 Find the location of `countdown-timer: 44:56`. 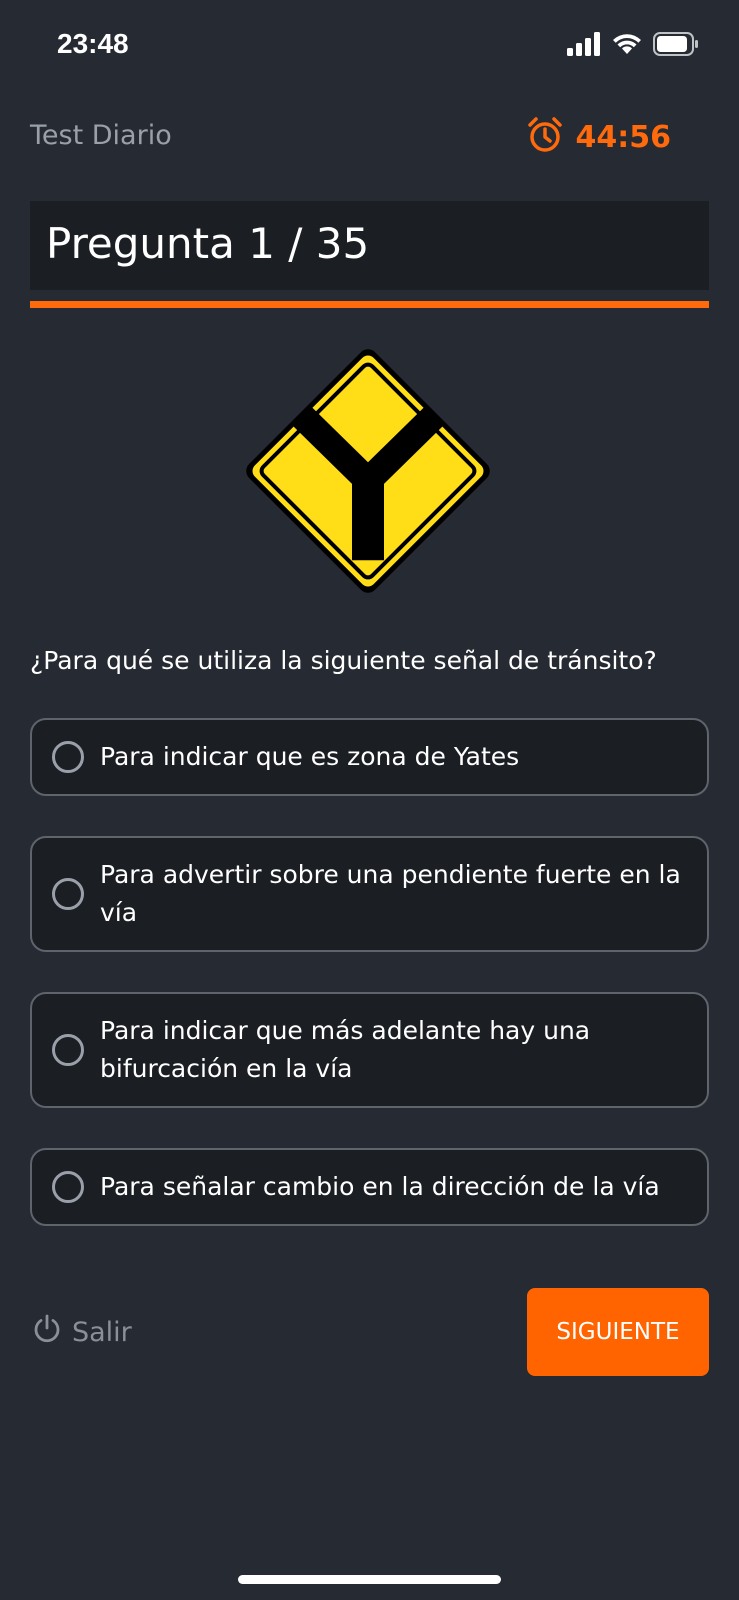

countdown-timer: 44:56 is located at coordinates (599, 137).